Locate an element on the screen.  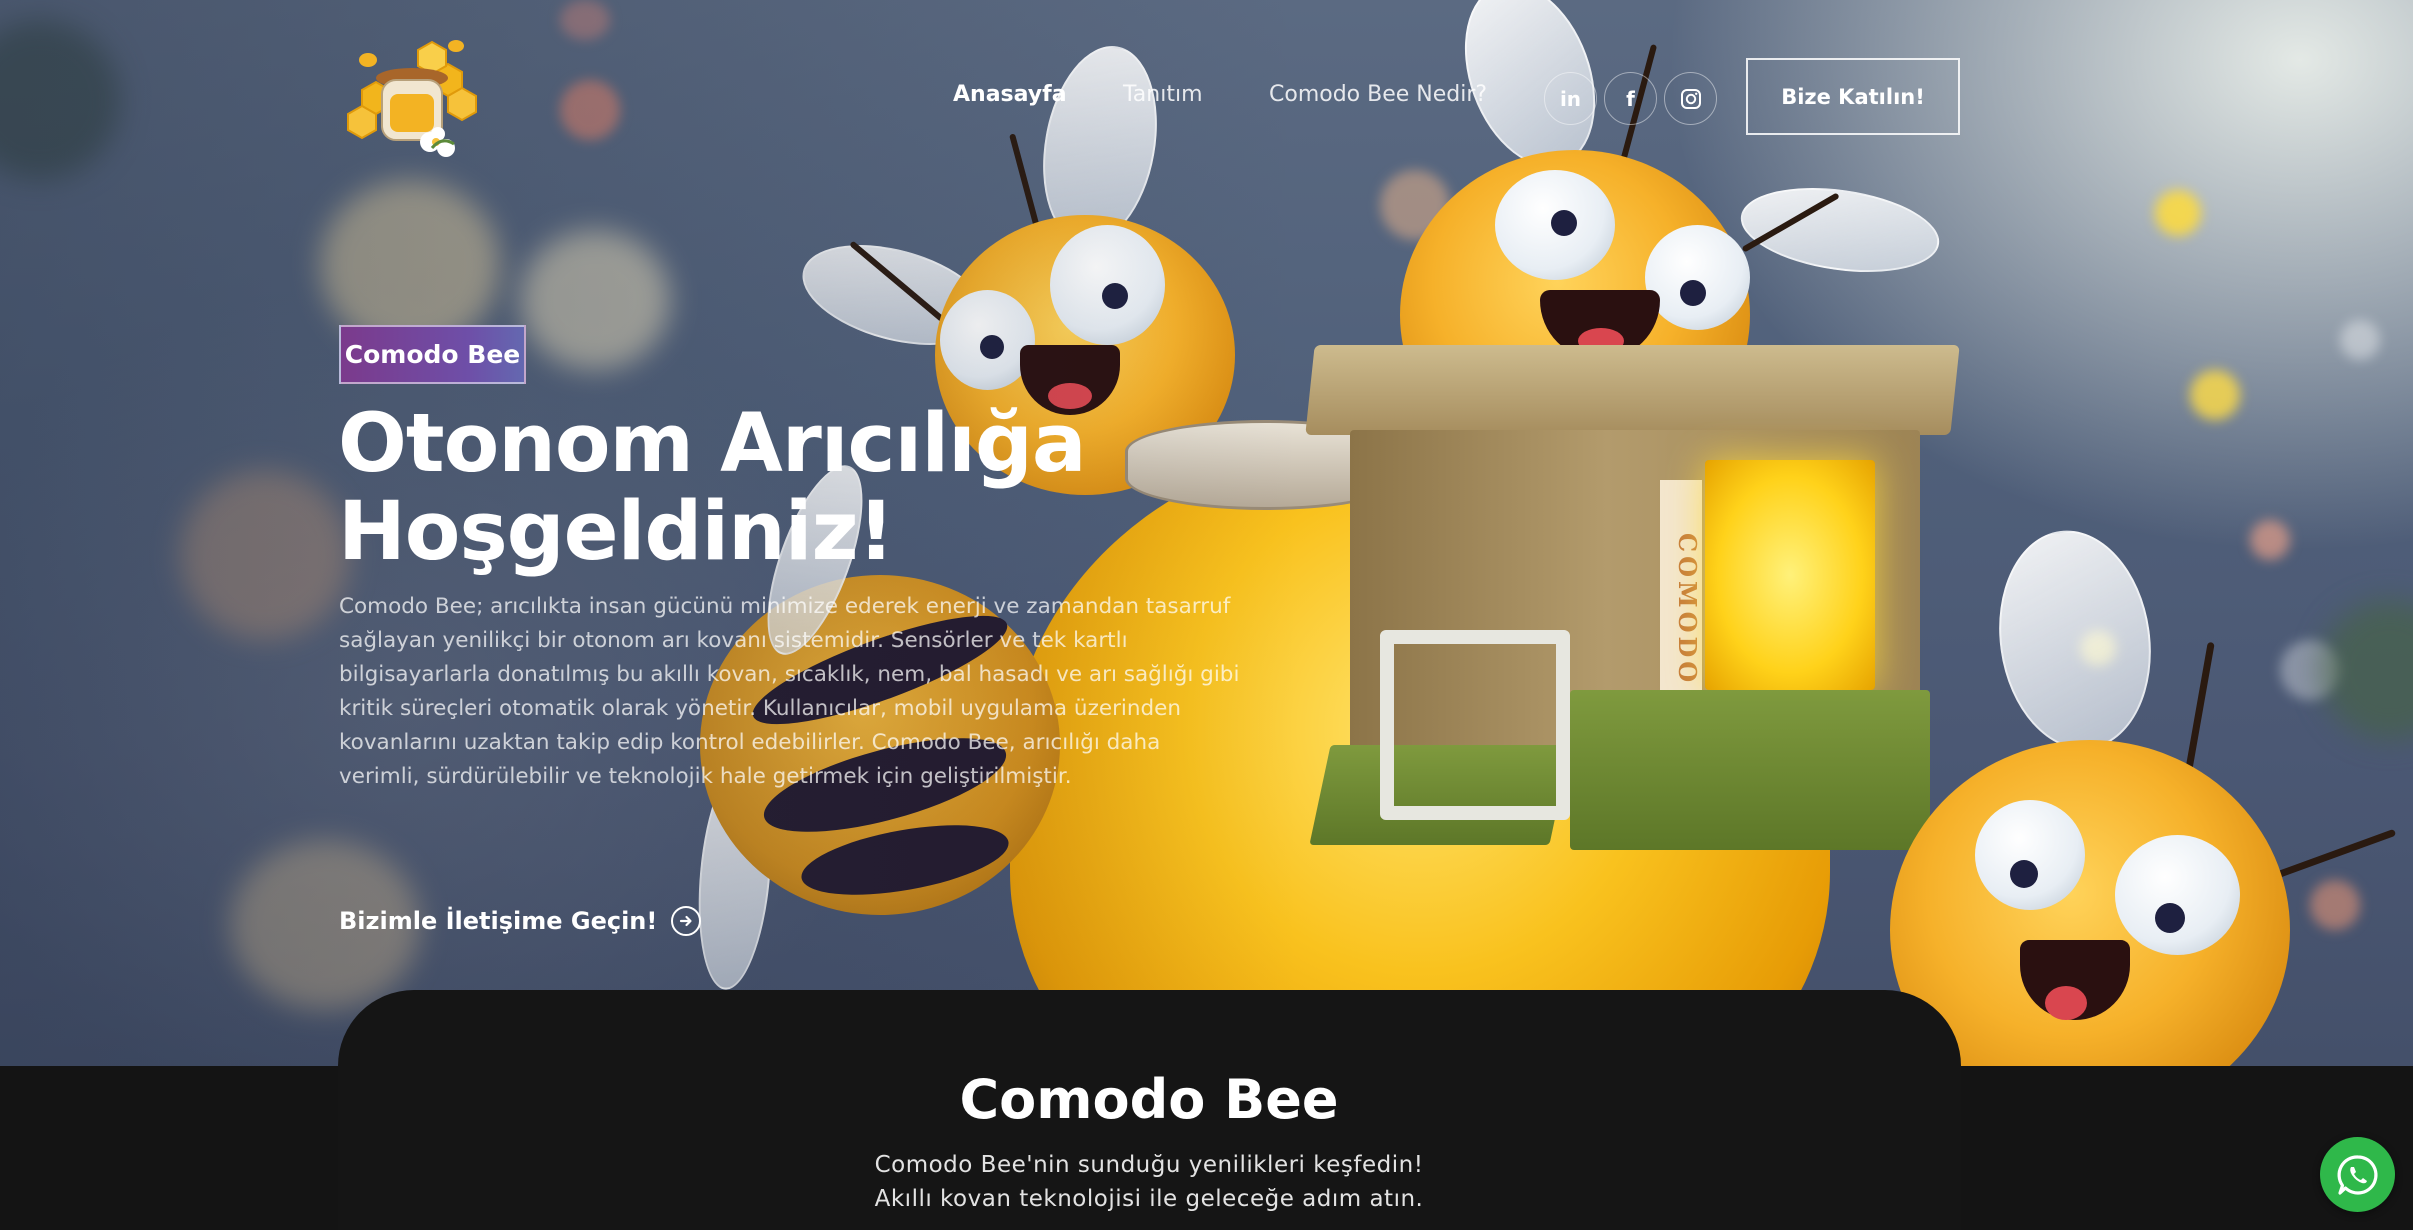
facebook-button: f is located at coordinates (1630, 98).